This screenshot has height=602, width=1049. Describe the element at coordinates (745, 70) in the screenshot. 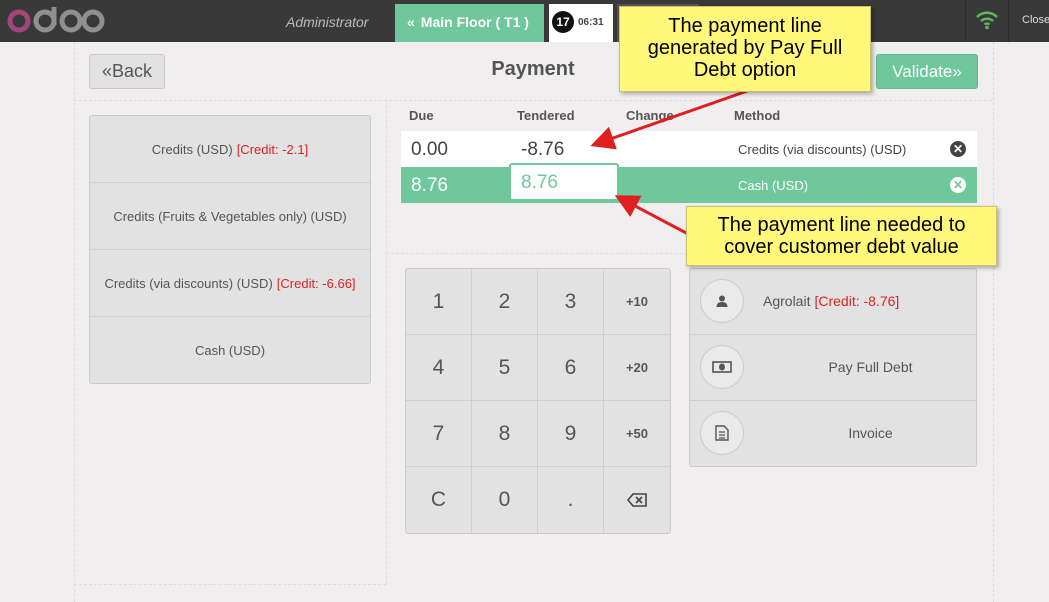

I see `callout-line: Debt option` at that location.